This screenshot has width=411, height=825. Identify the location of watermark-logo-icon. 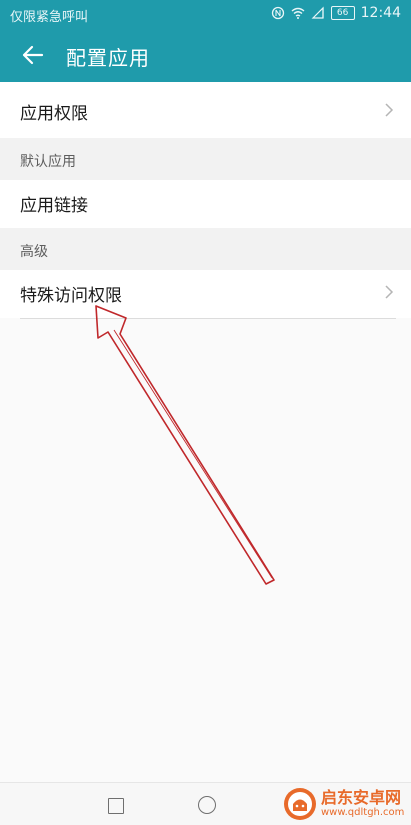
(300, 804).